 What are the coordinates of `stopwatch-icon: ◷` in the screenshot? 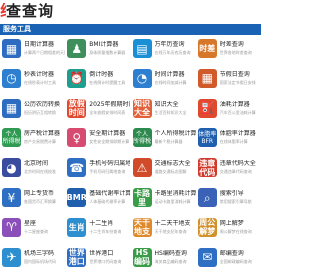 It's located at (11, 78).